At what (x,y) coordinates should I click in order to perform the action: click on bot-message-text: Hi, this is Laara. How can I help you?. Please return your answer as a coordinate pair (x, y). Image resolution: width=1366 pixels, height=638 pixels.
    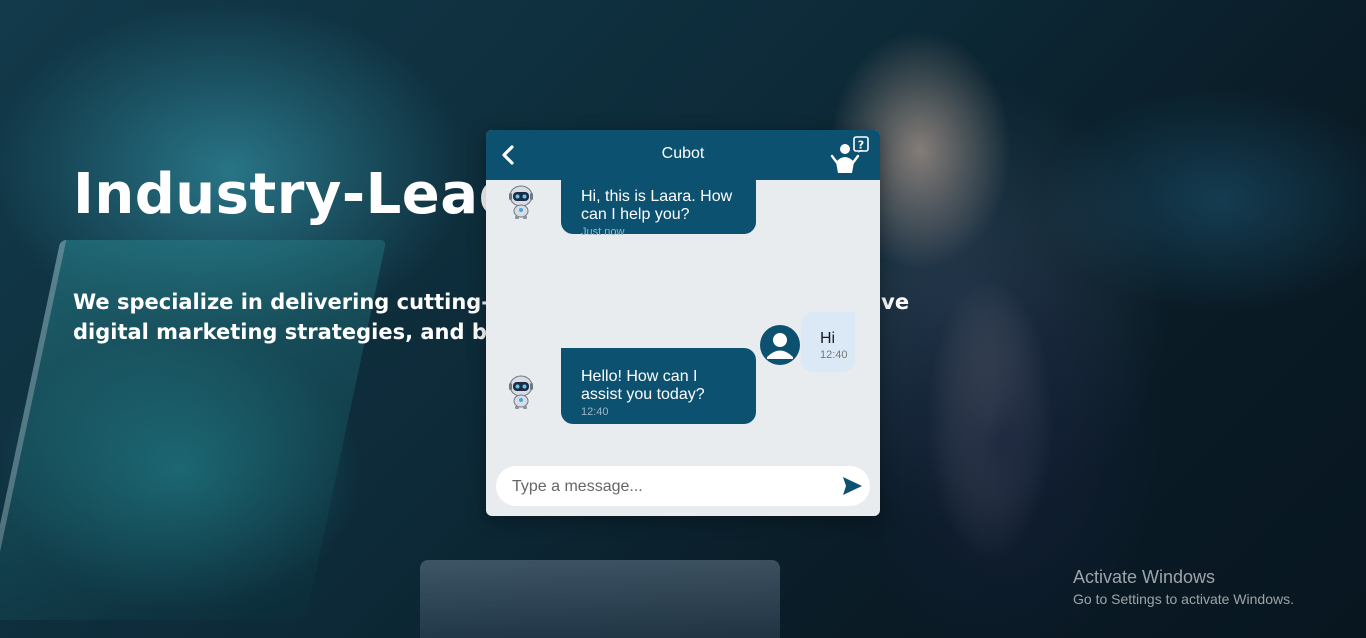
    Looking at the image, I should click on (657, 205).